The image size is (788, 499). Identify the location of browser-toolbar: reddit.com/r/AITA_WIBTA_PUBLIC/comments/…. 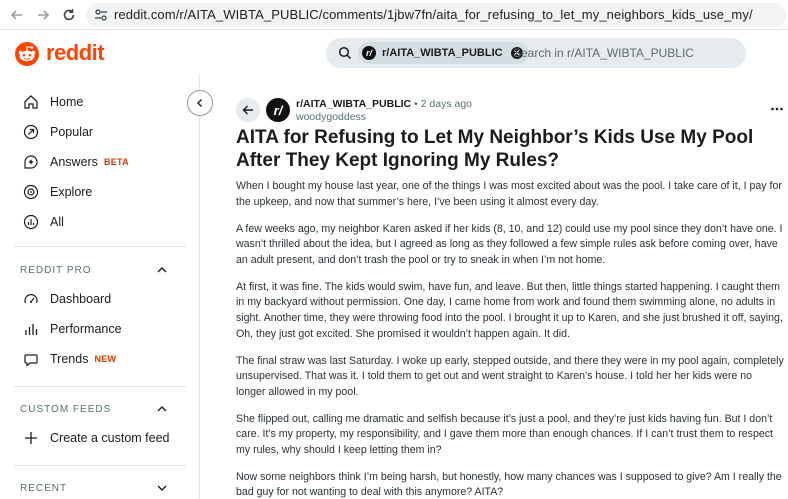
(394, 15).